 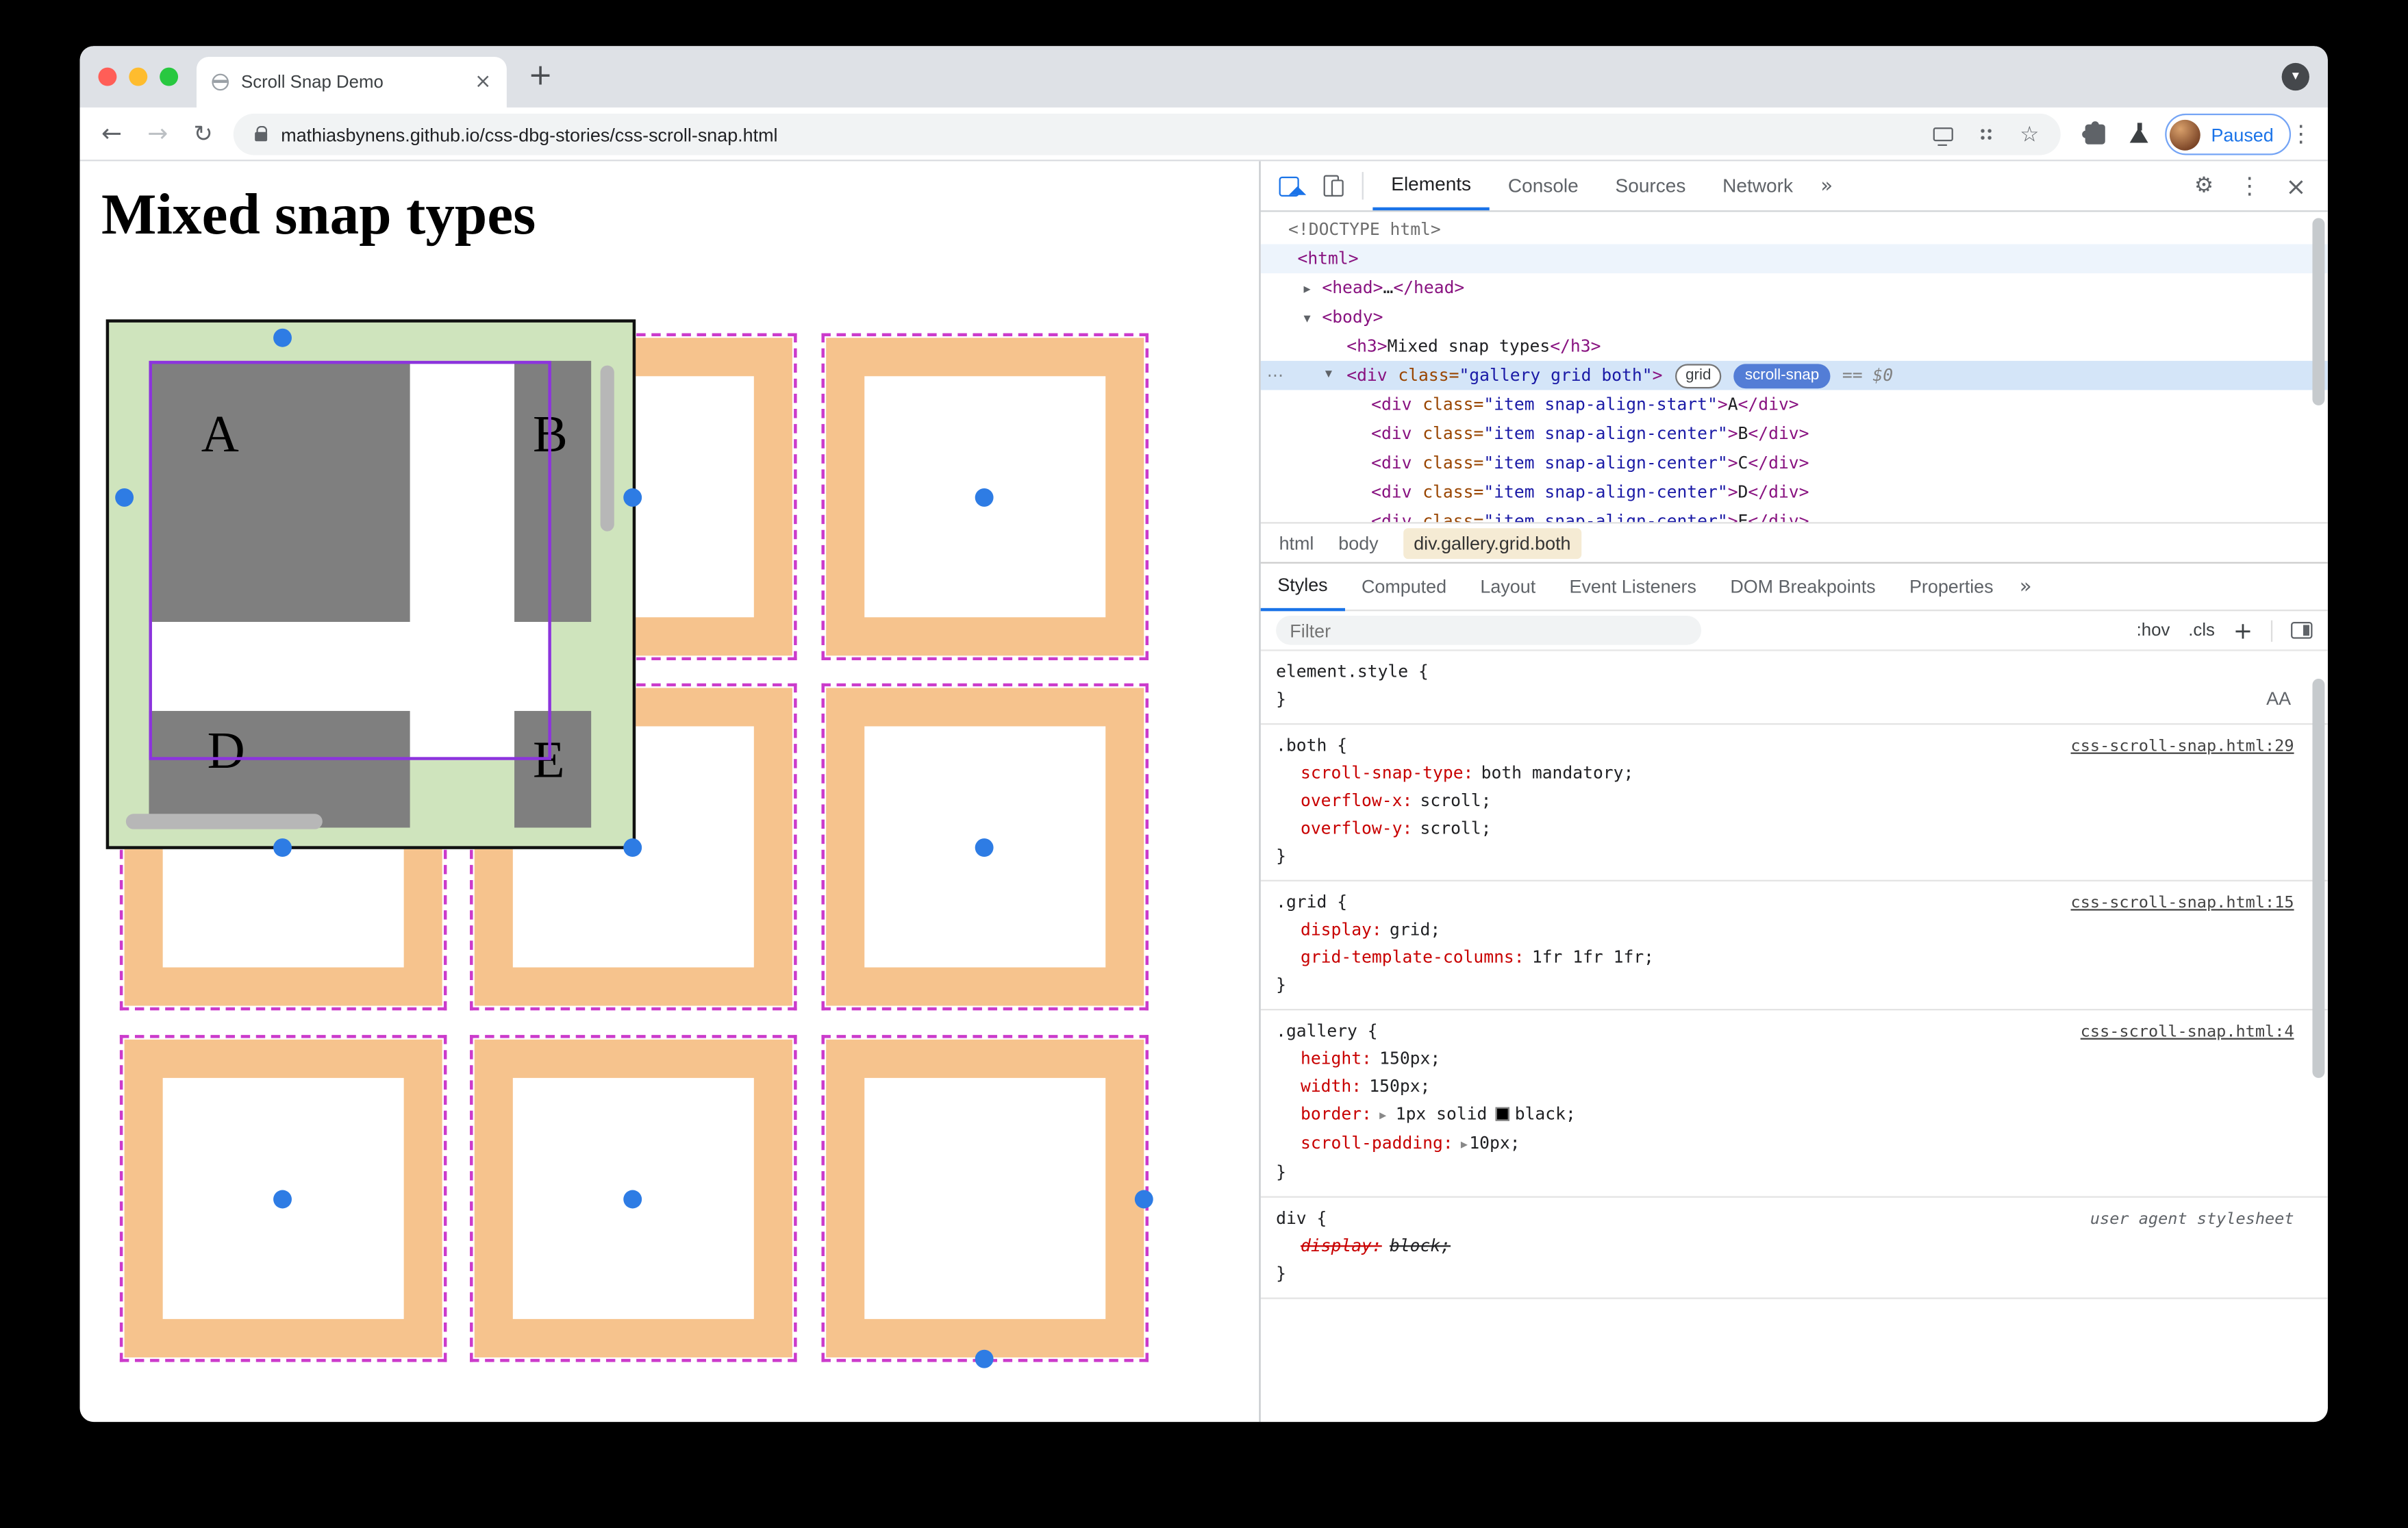 I want to click on window-close-button, so click(x=108, y=76).